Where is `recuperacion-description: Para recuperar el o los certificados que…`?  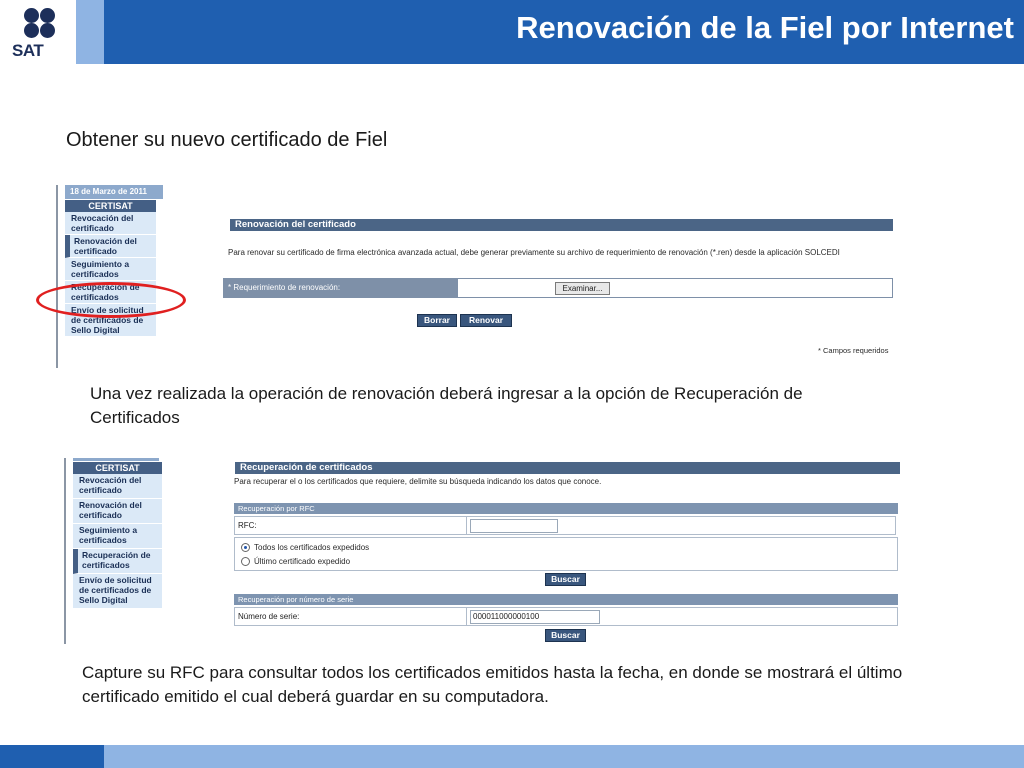 recuperacion-description: Para recuperar el o los certificados que… is located at coordinates (418, 481).